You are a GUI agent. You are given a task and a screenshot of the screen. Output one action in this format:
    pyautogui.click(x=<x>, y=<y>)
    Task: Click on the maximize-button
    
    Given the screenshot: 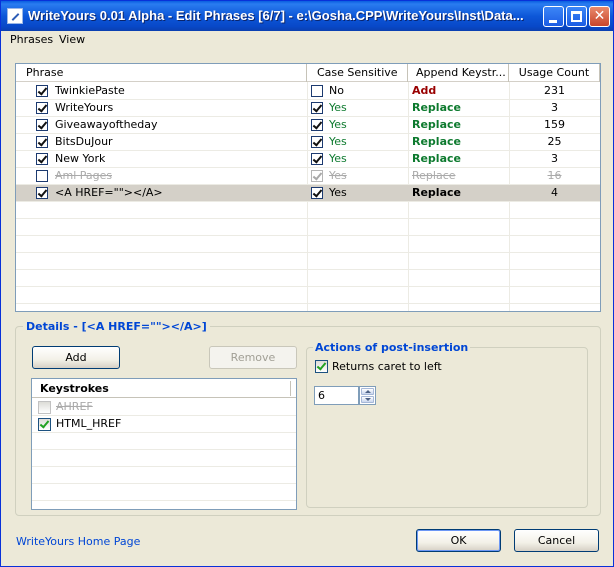 What is the action you would take?
    pyautogui.click(x=576, y=16)
    